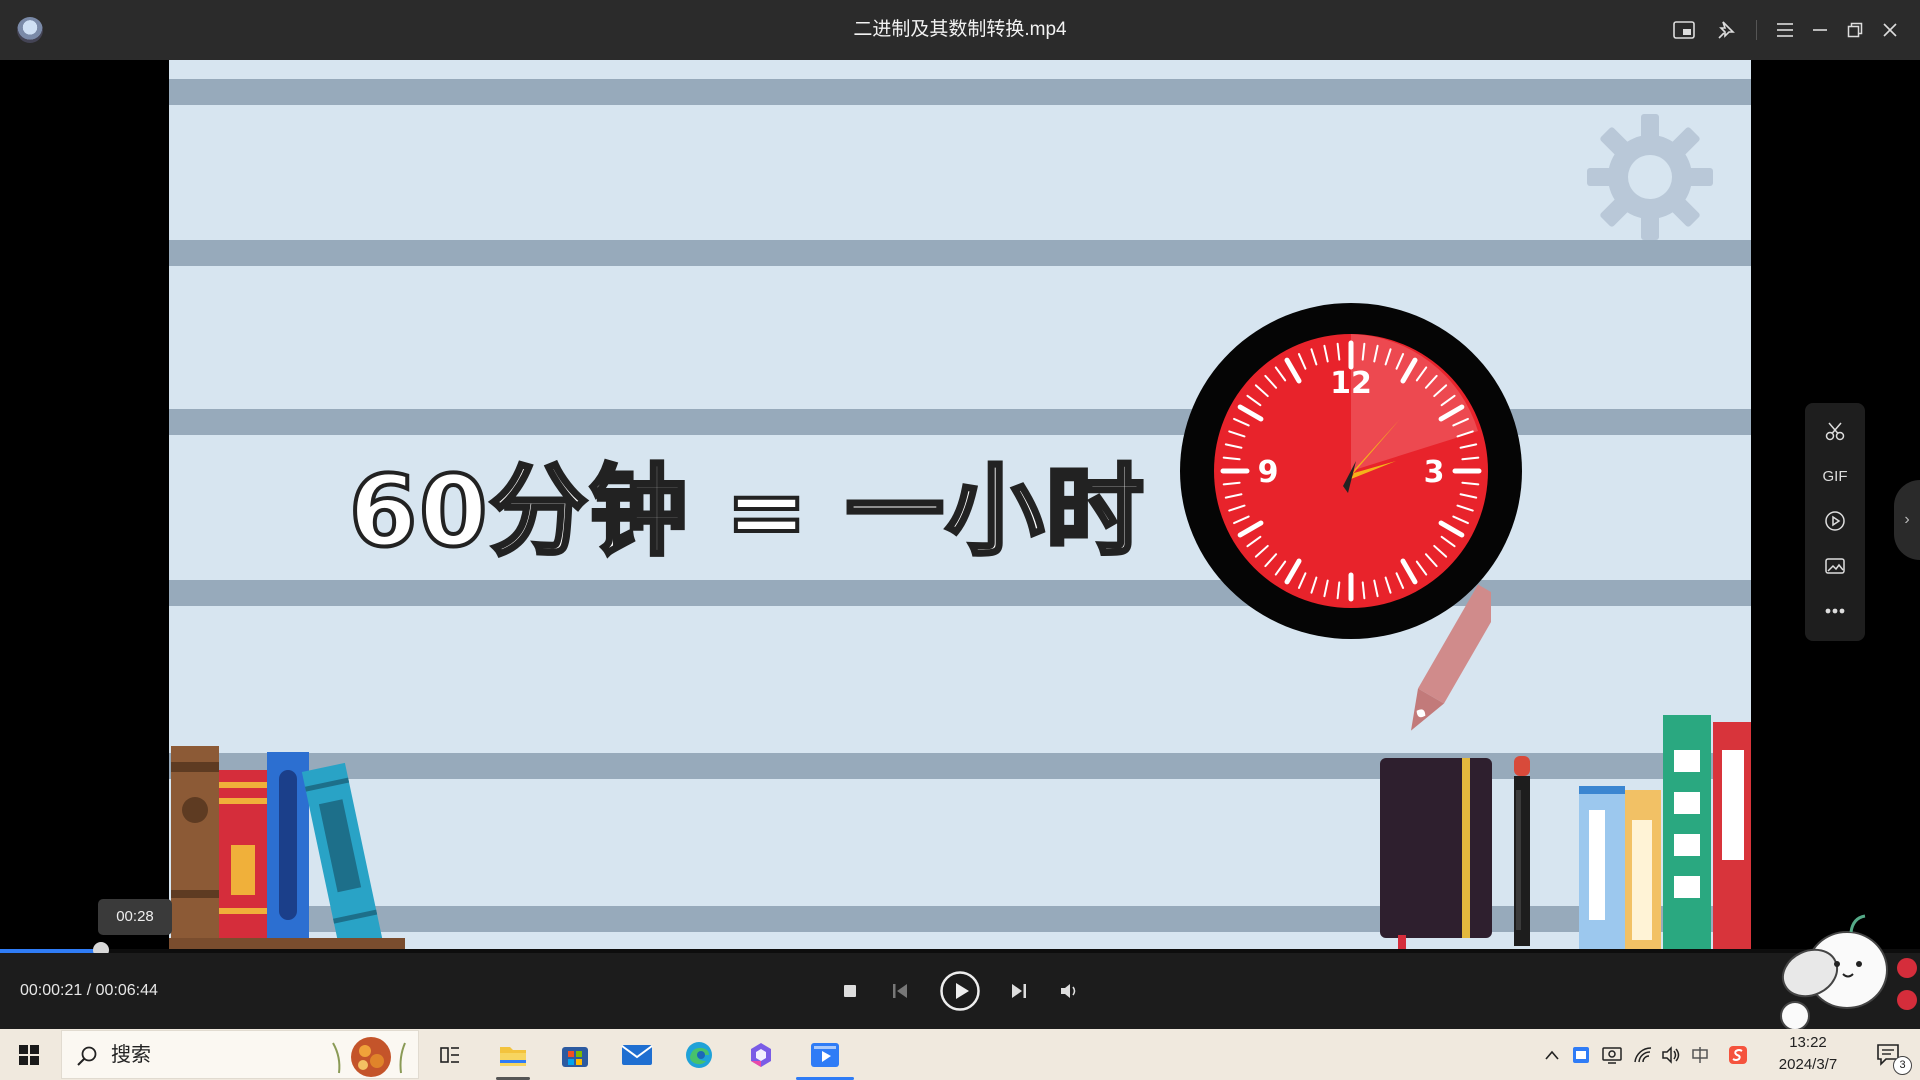 This screenshot has height=1080, width=1920. What do you see at coordinates (1434, 472) in the screenshot?
I see `clock-number-3: 3` at bounding box center [1434, 472].